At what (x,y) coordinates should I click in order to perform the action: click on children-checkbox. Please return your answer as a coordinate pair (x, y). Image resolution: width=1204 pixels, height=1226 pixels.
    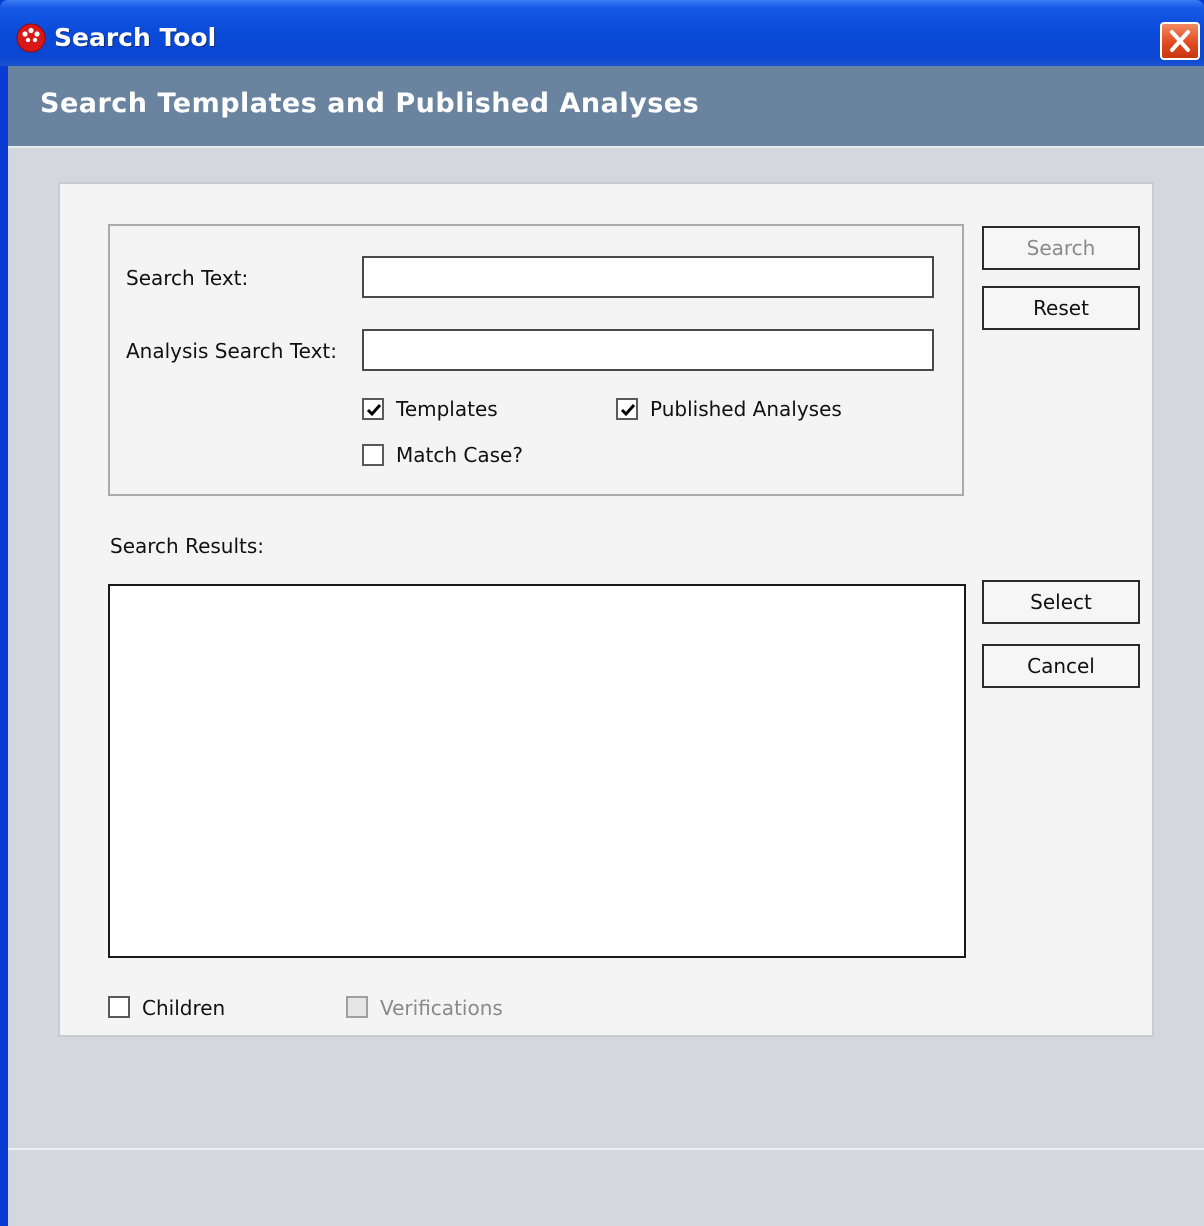
    Looking at the image, I should click on (119, 1007).